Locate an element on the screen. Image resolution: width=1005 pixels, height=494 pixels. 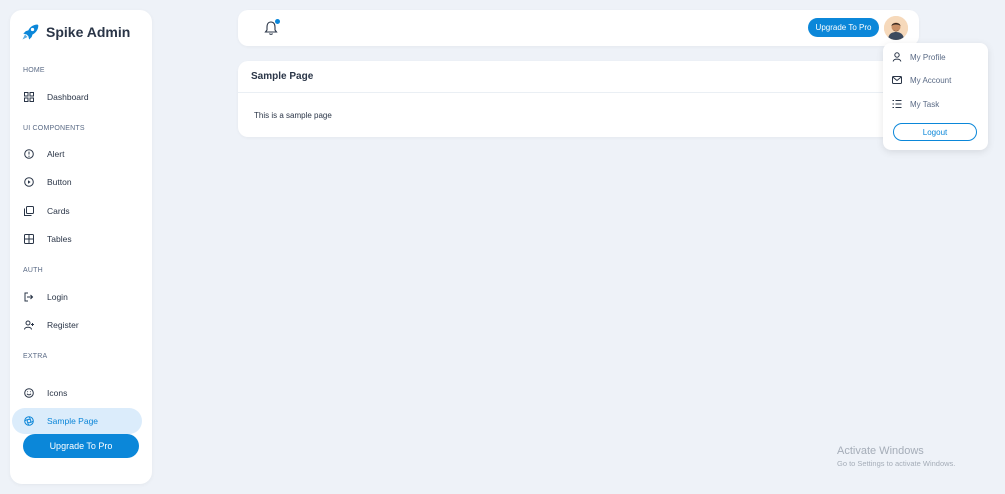
sidebar-item-register: Register is located at coordinates (77, 325).